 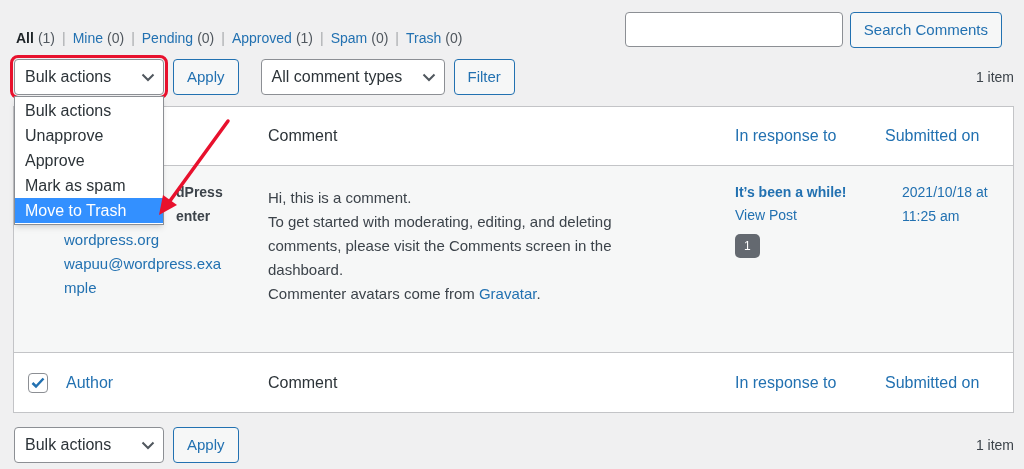 I want to click on filter-link: Trash, so click(x=424, y=38).